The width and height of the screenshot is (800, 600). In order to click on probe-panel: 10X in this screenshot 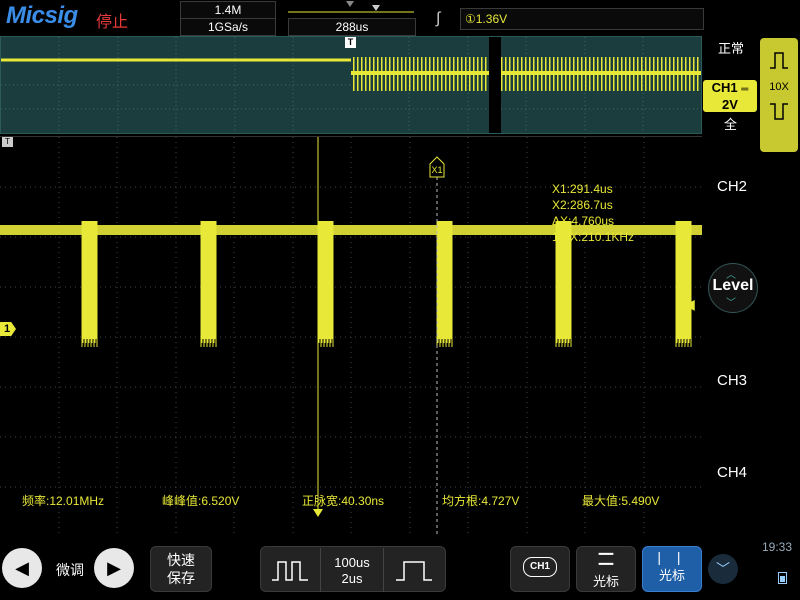, I will do `click(779, 95)`.